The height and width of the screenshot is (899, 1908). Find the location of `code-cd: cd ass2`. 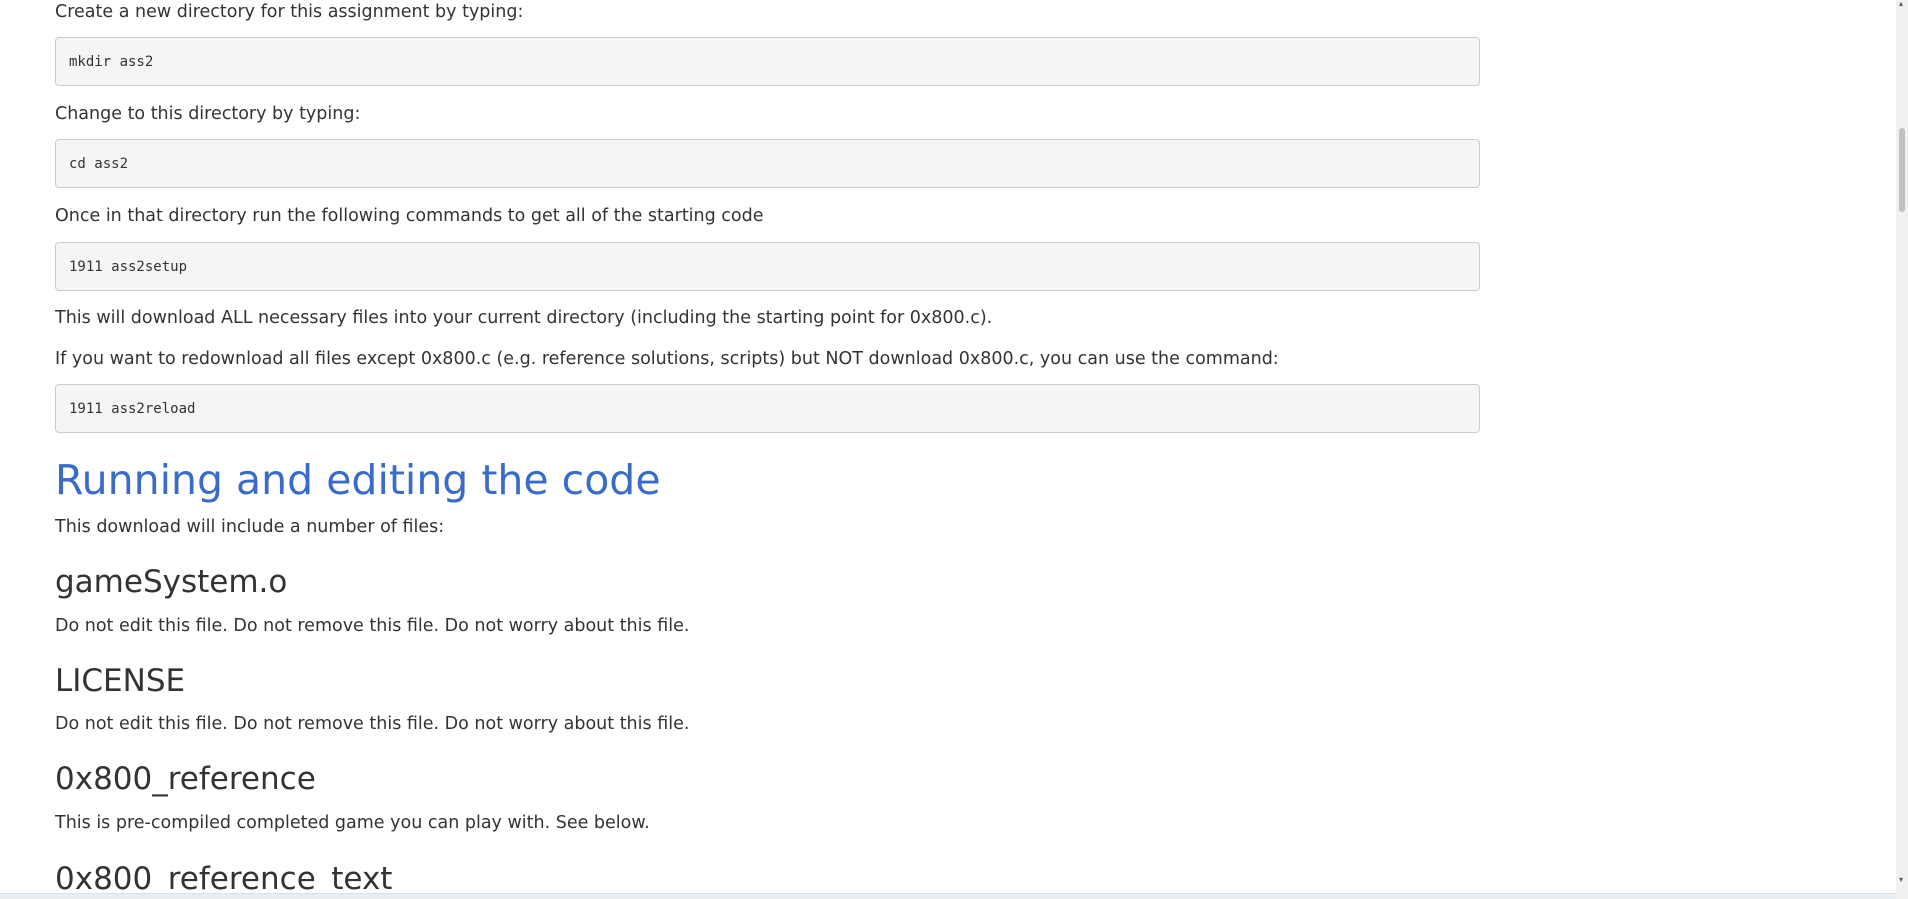

code-cd: cd ass2 is located at coordinates (98, 164).